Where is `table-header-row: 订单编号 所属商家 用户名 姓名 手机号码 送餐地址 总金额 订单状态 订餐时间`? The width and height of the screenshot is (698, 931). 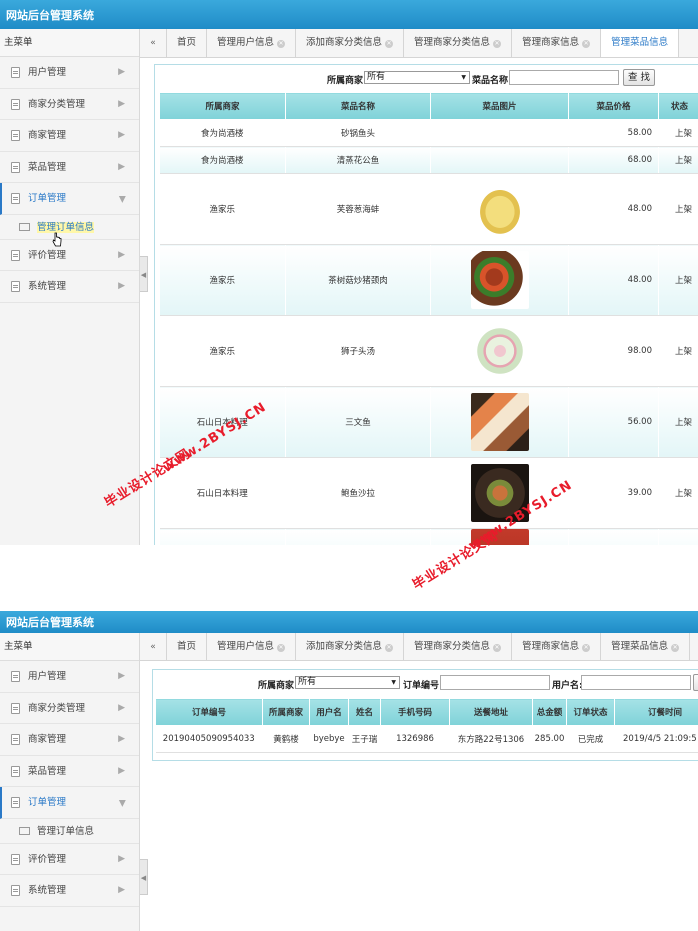 table-header-row: 订单编号 所属商家 用户名 姓名 手机号码 送餐地址 总金额 订单状态 订餐时间 is located at coordinates (426, 712).